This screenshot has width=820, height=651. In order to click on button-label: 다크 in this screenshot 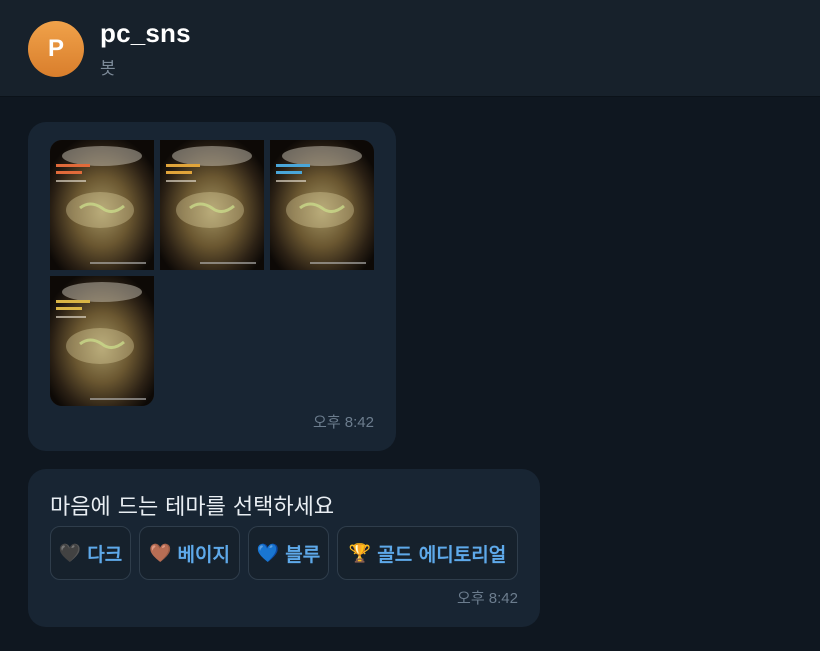, I will do `click(105, 554)`.